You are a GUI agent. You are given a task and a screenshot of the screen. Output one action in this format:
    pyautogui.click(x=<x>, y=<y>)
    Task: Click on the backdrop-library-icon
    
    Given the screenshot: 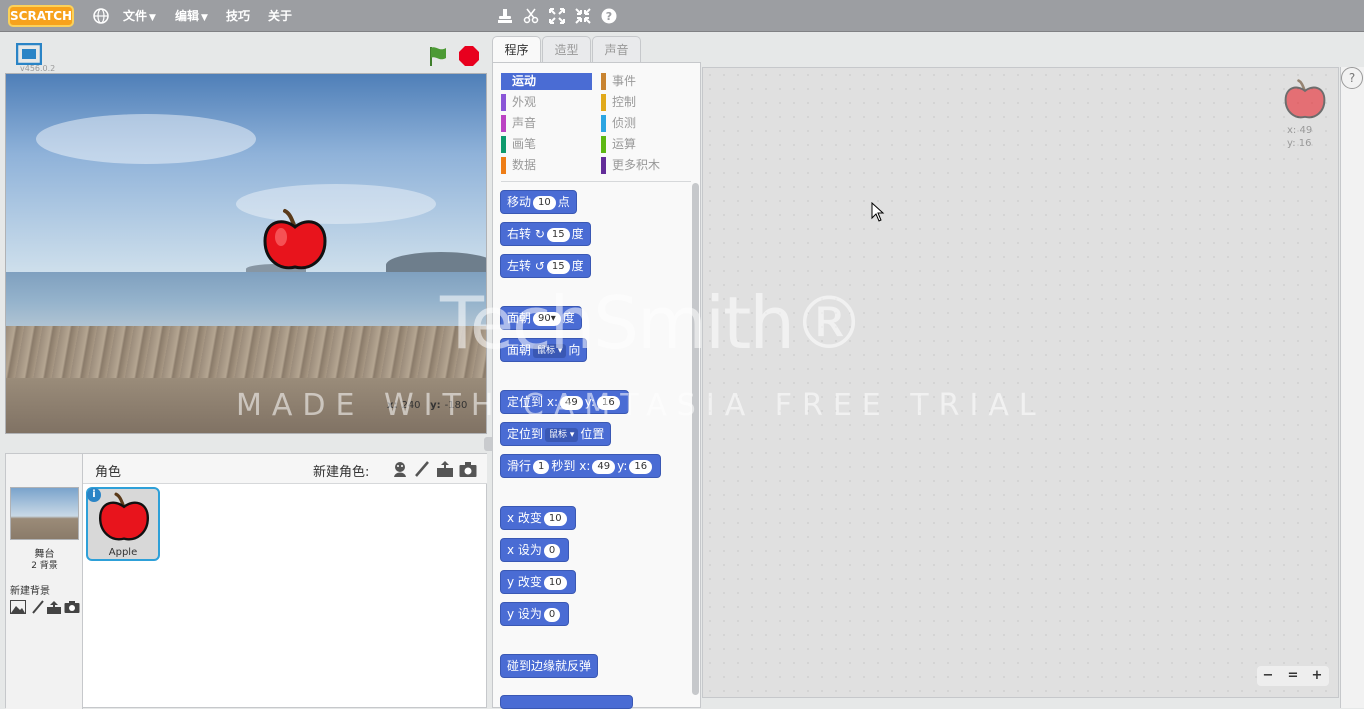 What is the action you would take?
    pyautogui.click(x=18, y=607)
    